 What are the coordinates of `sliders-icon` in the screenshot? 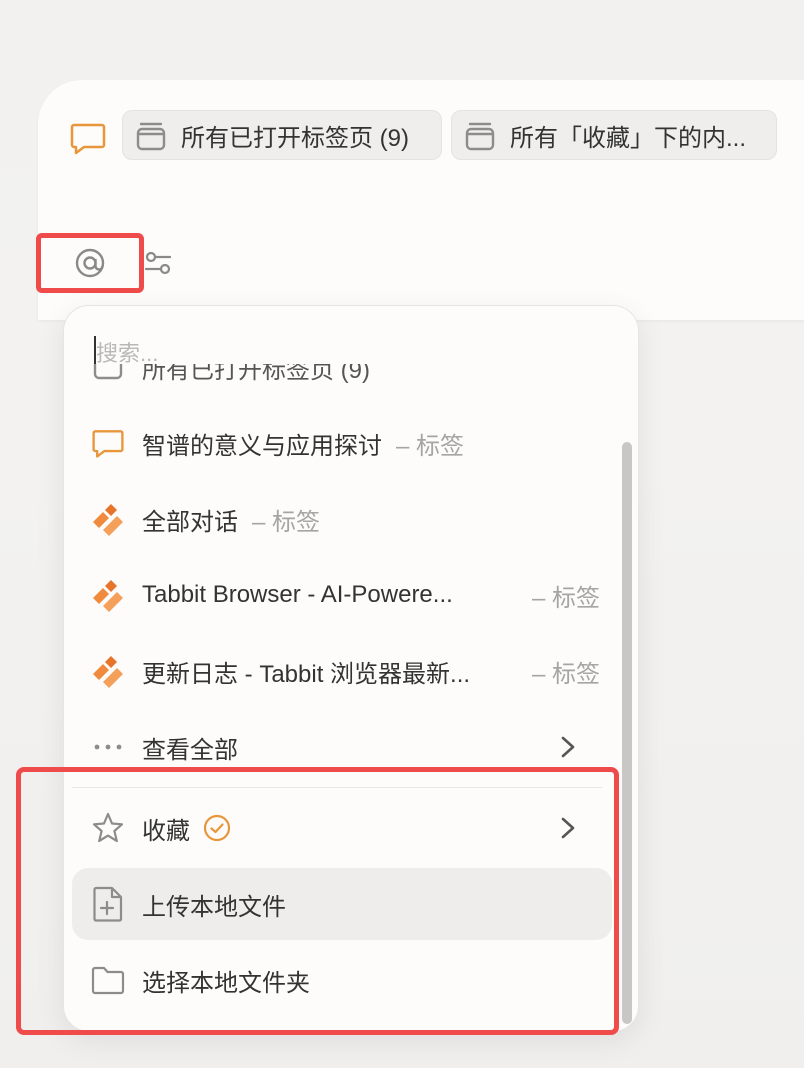 It's located at (158, 263).